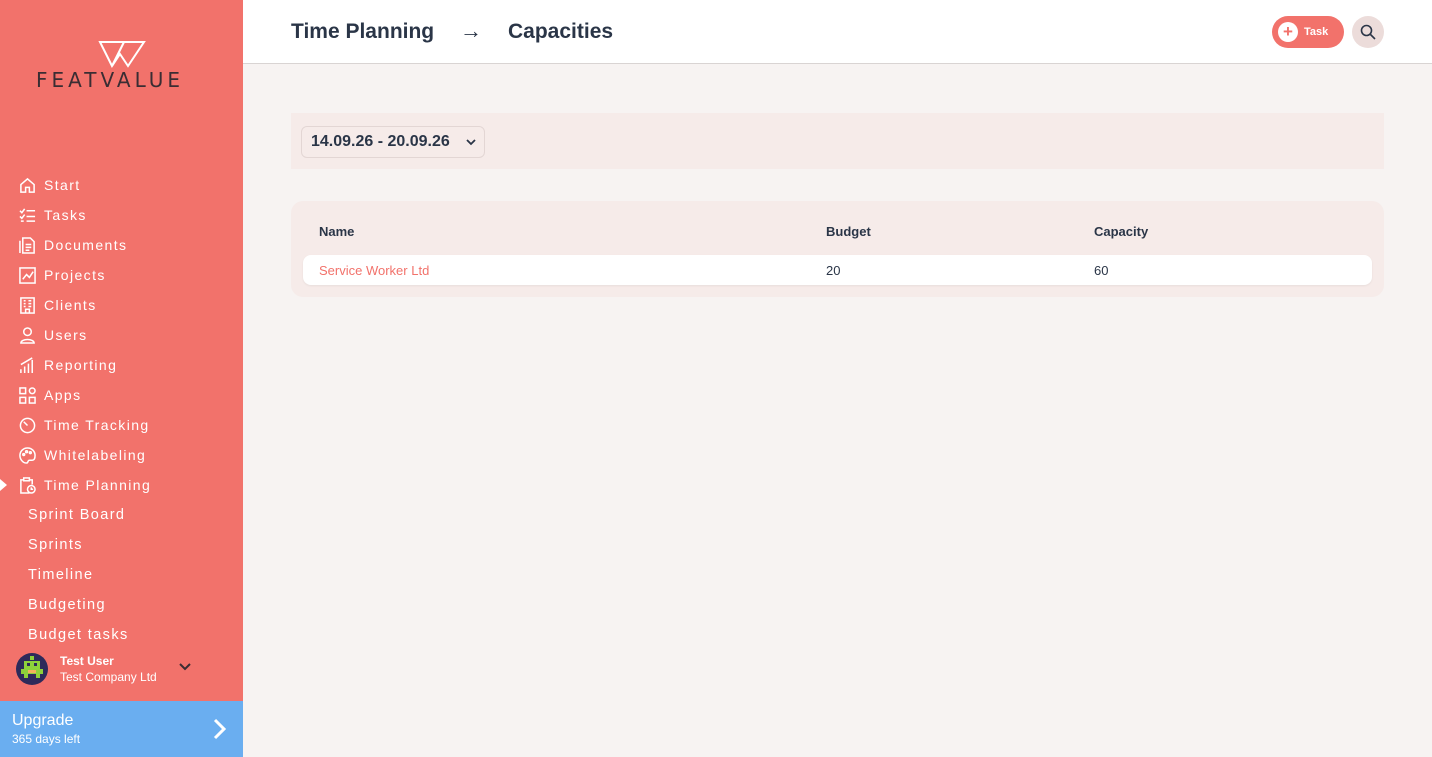 Image resolution: width=1432 pixels, height=757 pixels. What do you see at coordinates (27, 485) in the screenshot?
I see `clipboard-clock-icon` at bounding box center [27, 485].